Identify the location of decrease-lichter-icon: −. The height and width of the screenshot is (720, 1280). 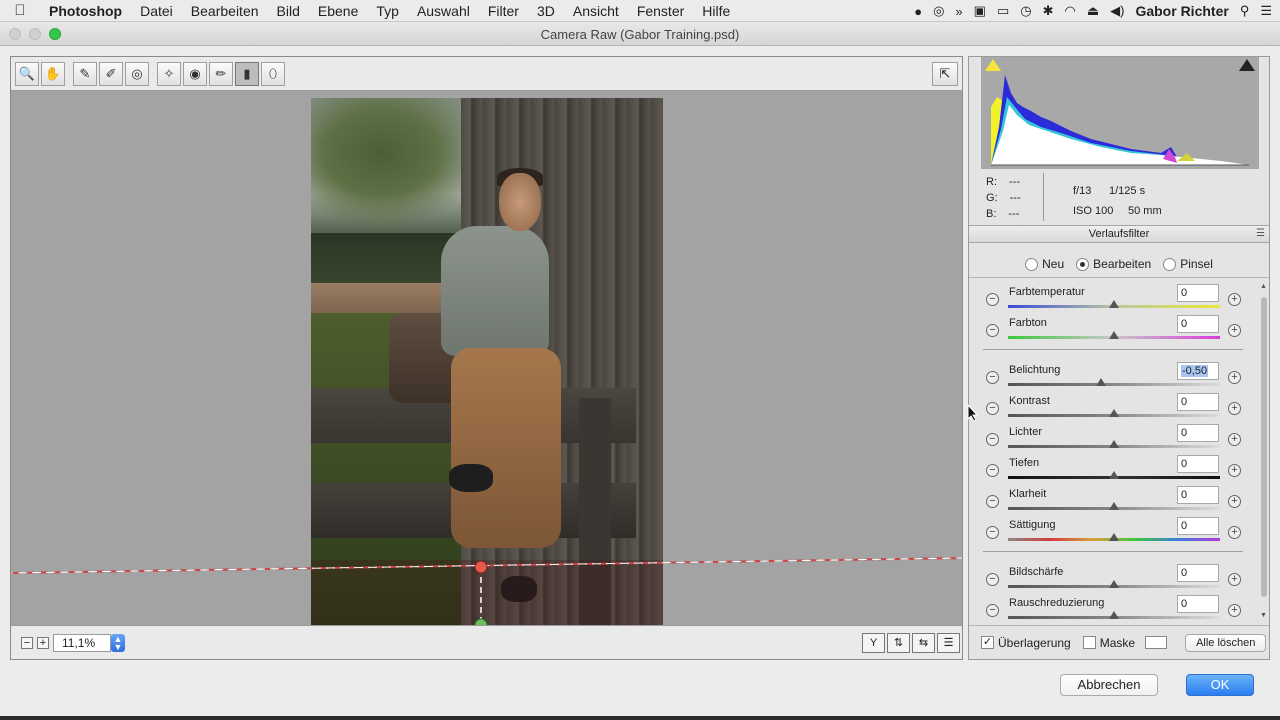
(992, 439).